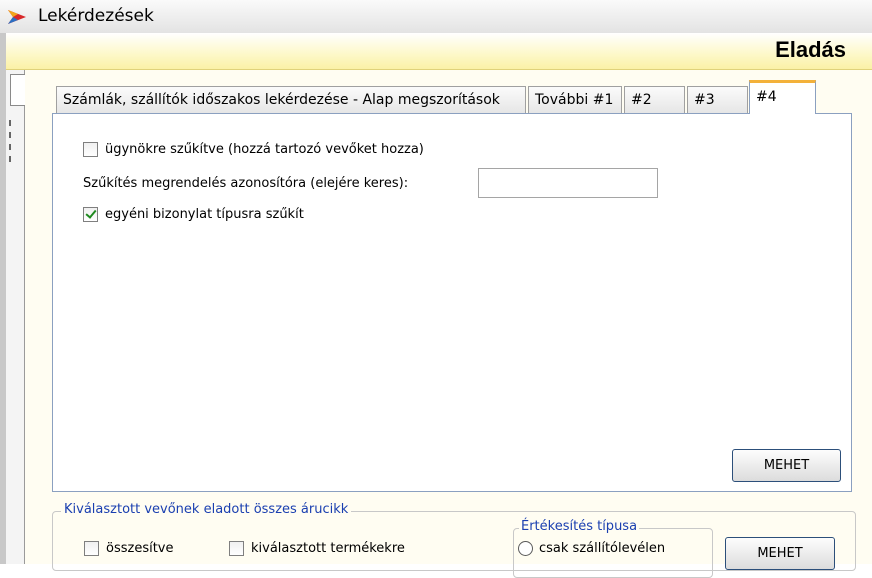  I want to click on agent-filter-checkbox, so click(90, 149).